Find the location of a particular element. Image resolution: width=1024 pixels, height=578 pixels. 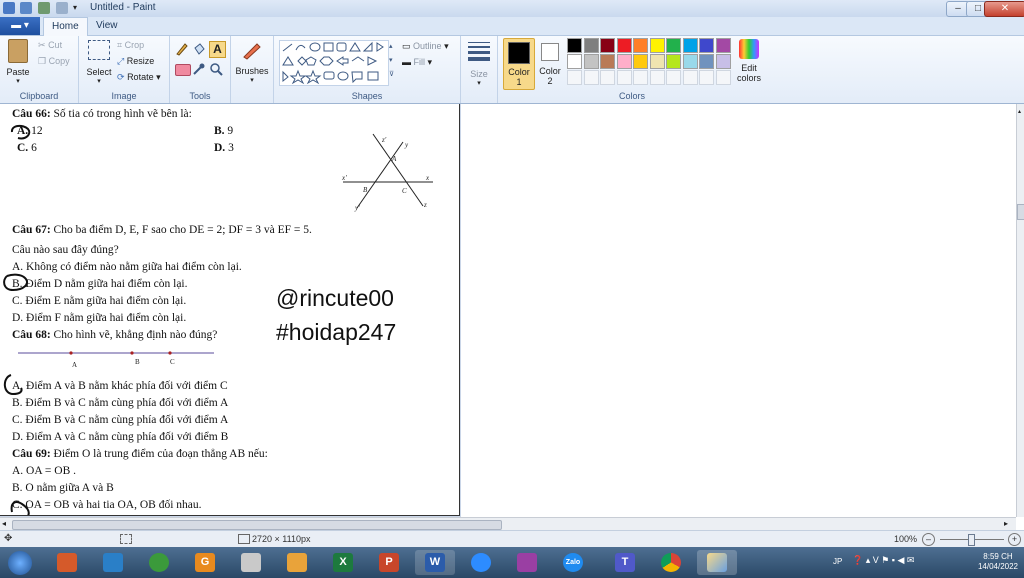

start-button is located at coordinates (20, 562).